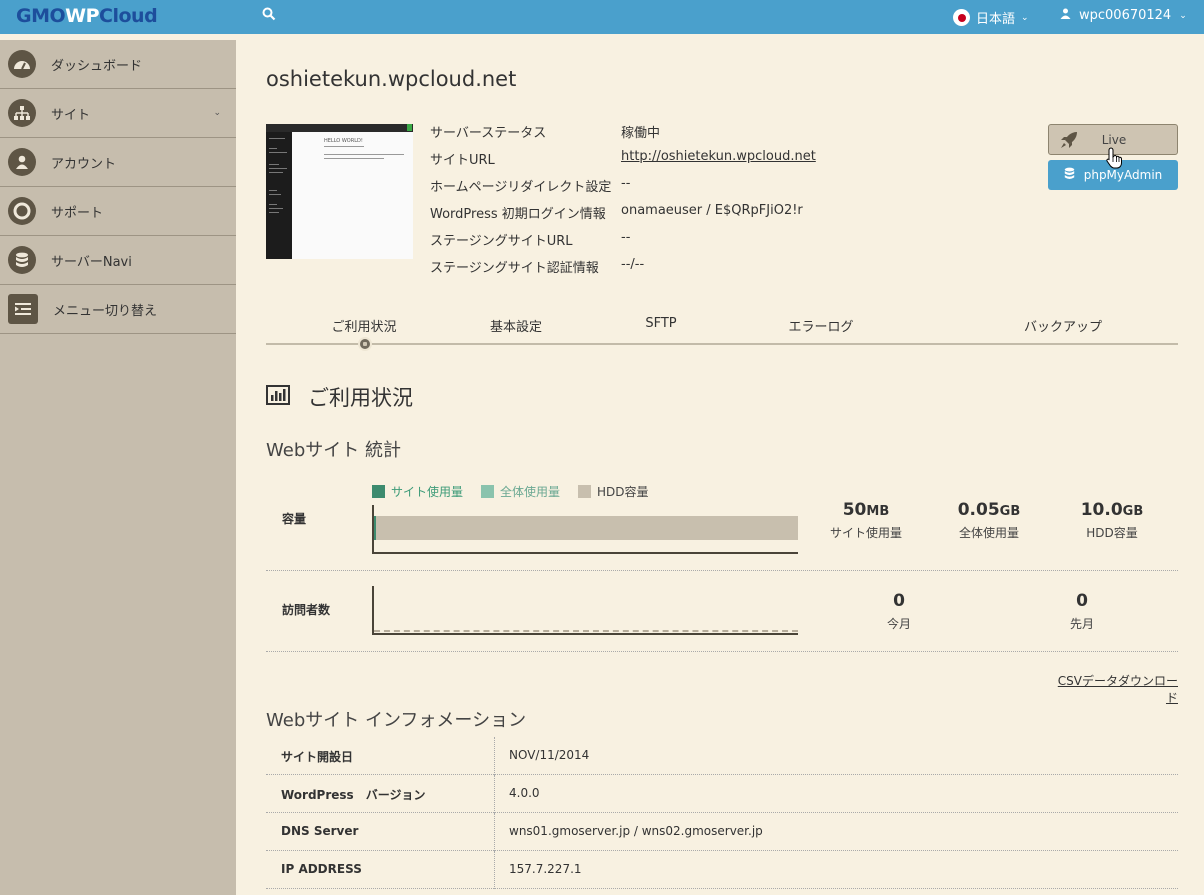  Describe the element at coordinates (1063, 325) in the screenshot. I see `tab-backup: バックアップ` at that location.